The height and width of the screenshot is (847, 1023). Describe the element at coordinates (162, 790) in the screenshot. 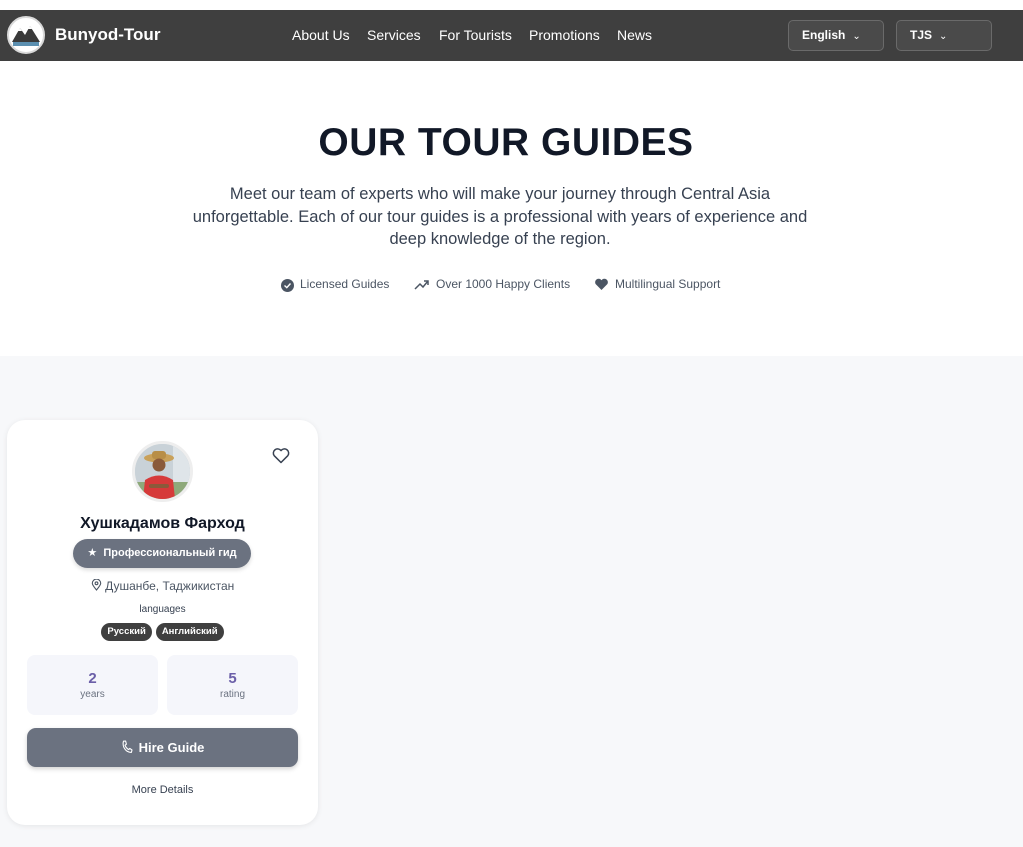

I see `more-details-link: More Details` at that location.